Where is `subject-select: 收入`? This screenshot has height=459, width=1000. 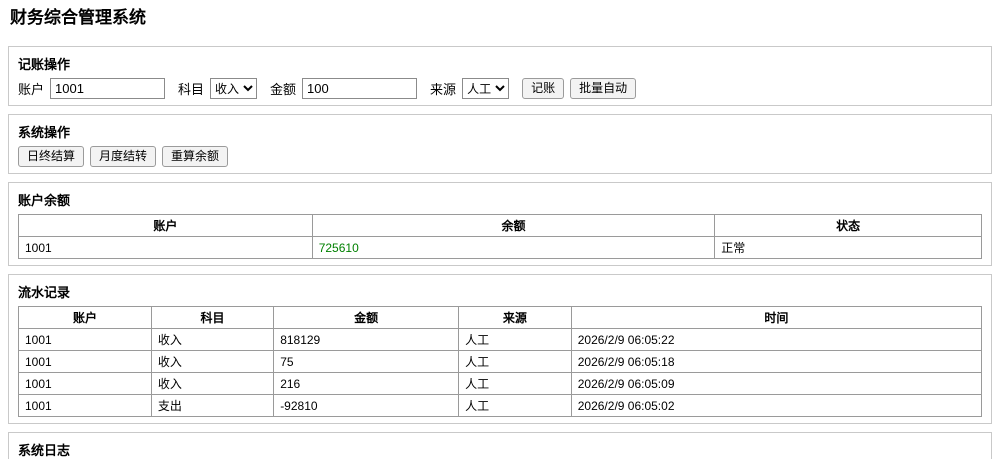 subject-select: 收入 is located at coordinates (234, 89).